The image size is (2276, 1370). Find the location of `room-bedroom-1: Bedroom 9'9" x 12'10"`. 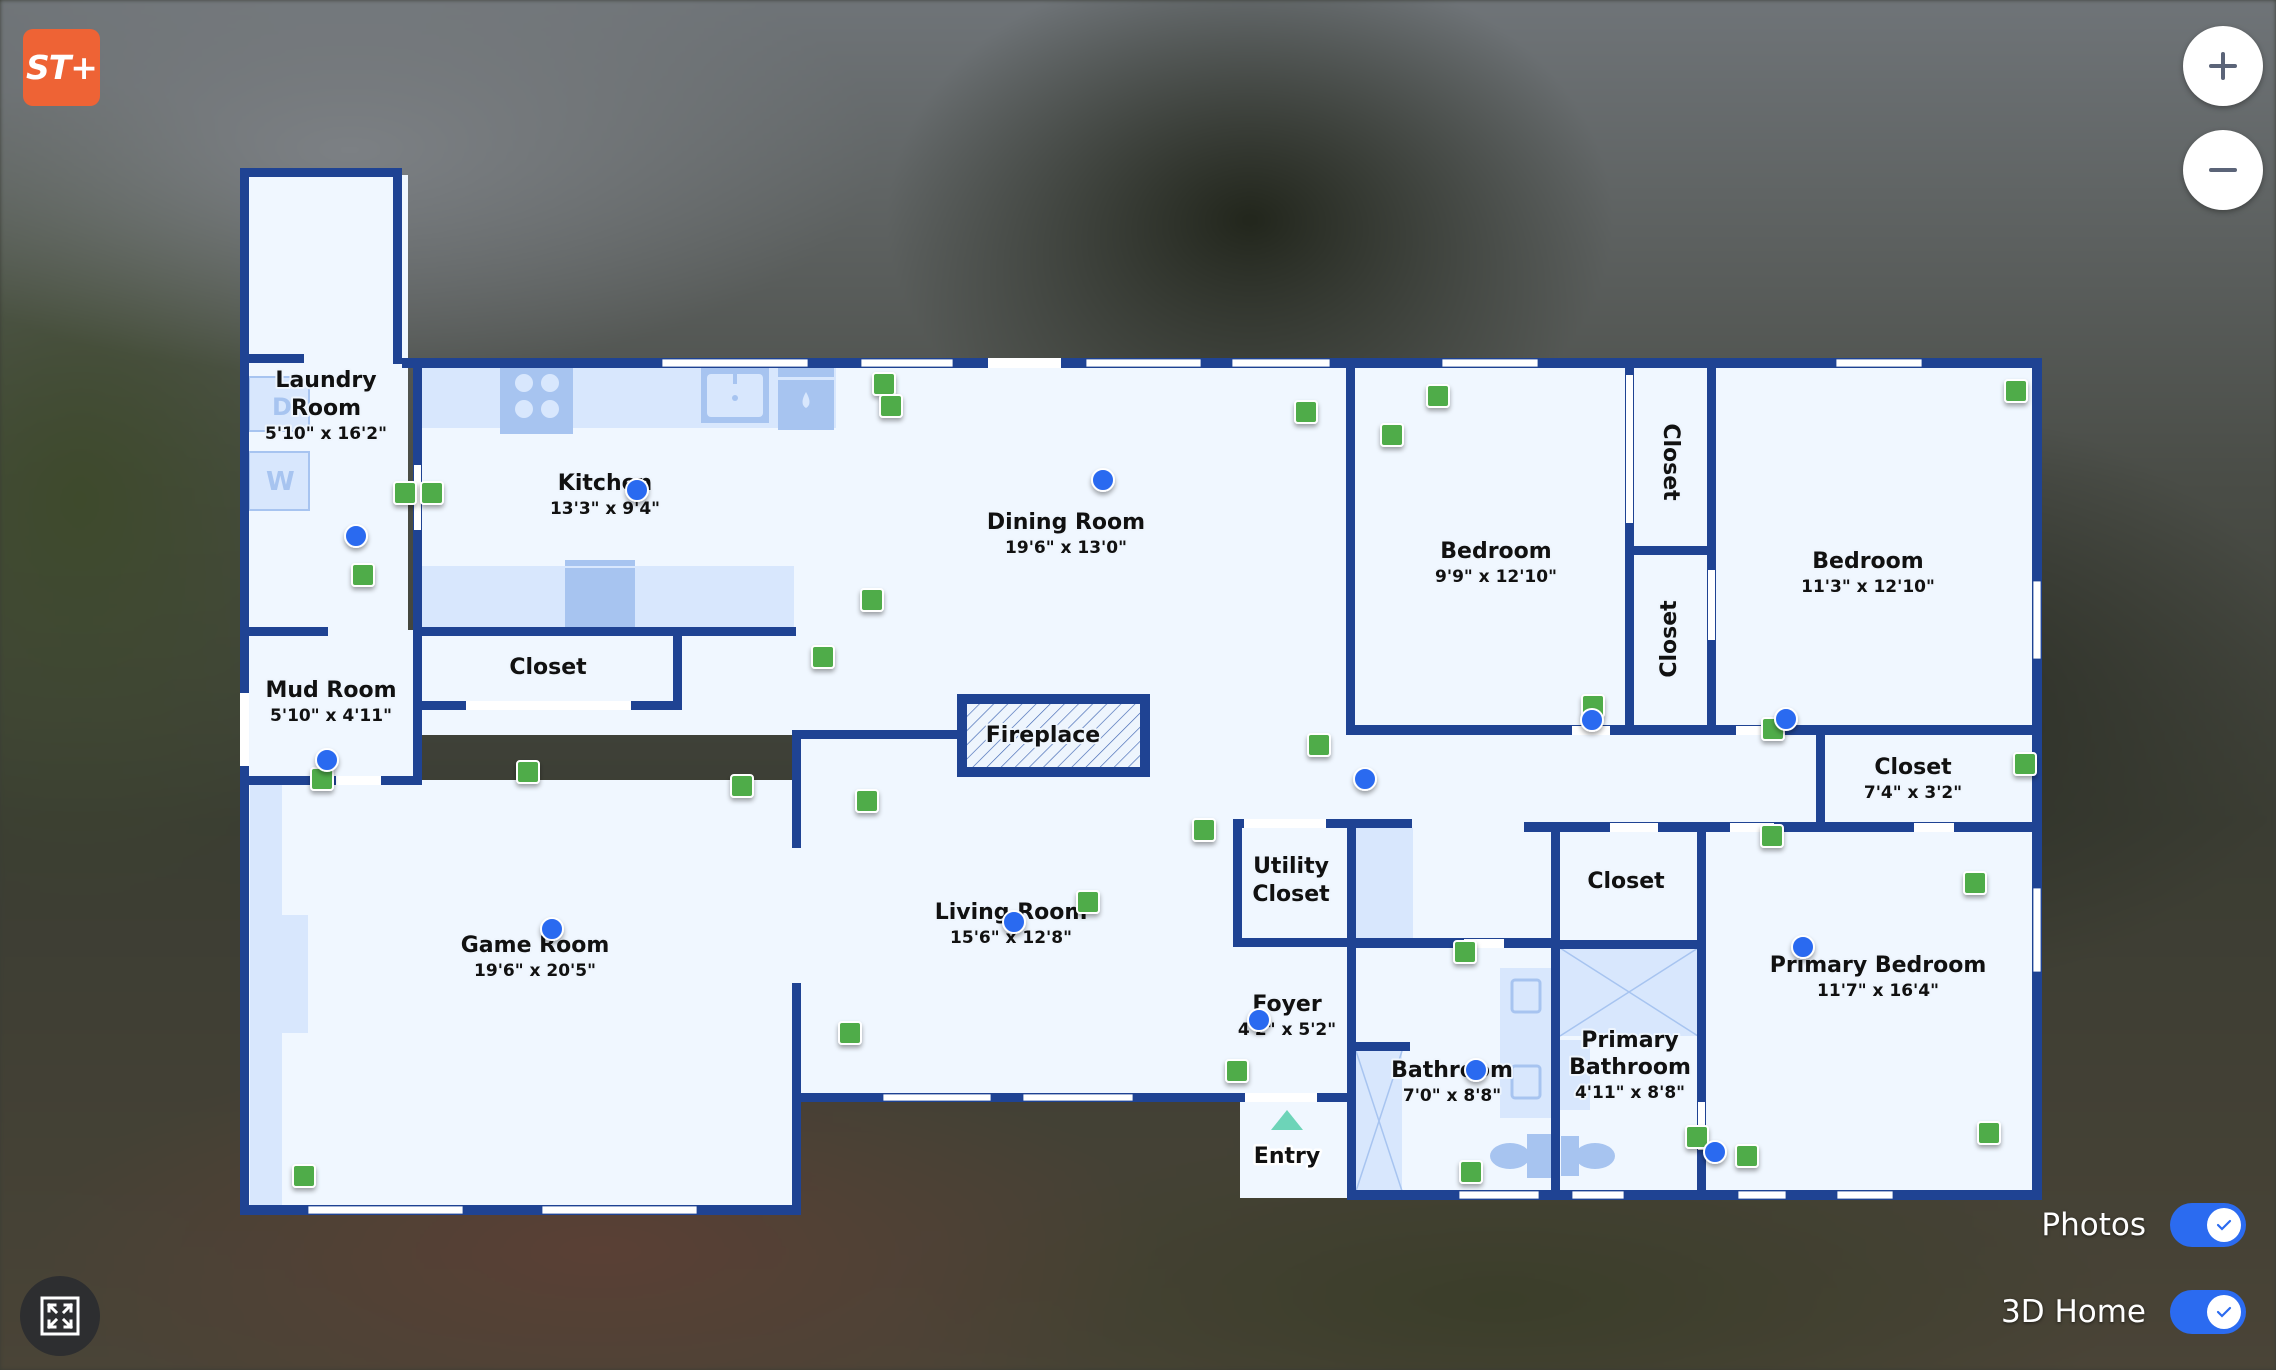

room-bedroom-1: Bedroom 9'9" x 12'10" is located at coordinates (1496, 563).